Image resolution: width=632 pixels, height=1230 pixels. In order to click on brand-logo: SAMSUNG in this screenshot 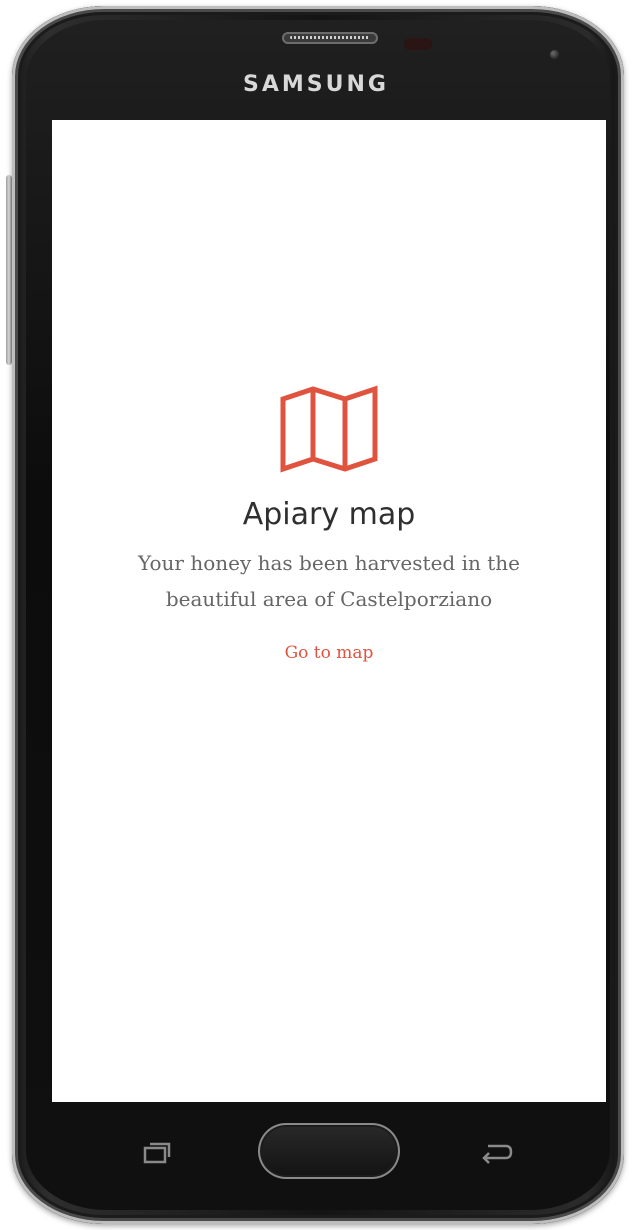, I will do `click(316, 84)`.